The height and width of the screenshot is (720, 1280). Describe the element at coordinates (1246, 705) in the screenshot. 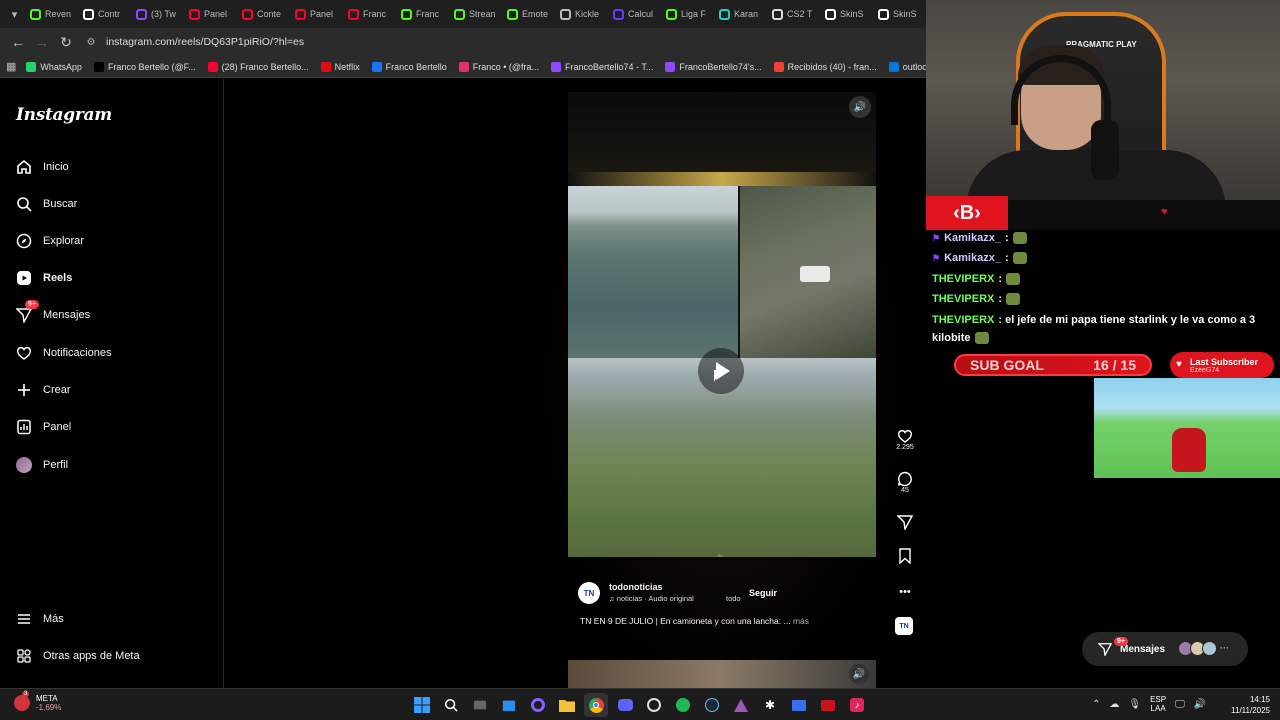

I see `clock: 14:15 11/11/2025` at that location.